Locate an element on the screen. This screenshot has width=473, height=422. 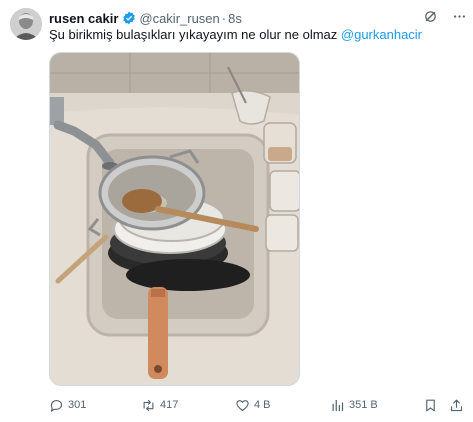
reply-icon is located at coordinates (56, 405).